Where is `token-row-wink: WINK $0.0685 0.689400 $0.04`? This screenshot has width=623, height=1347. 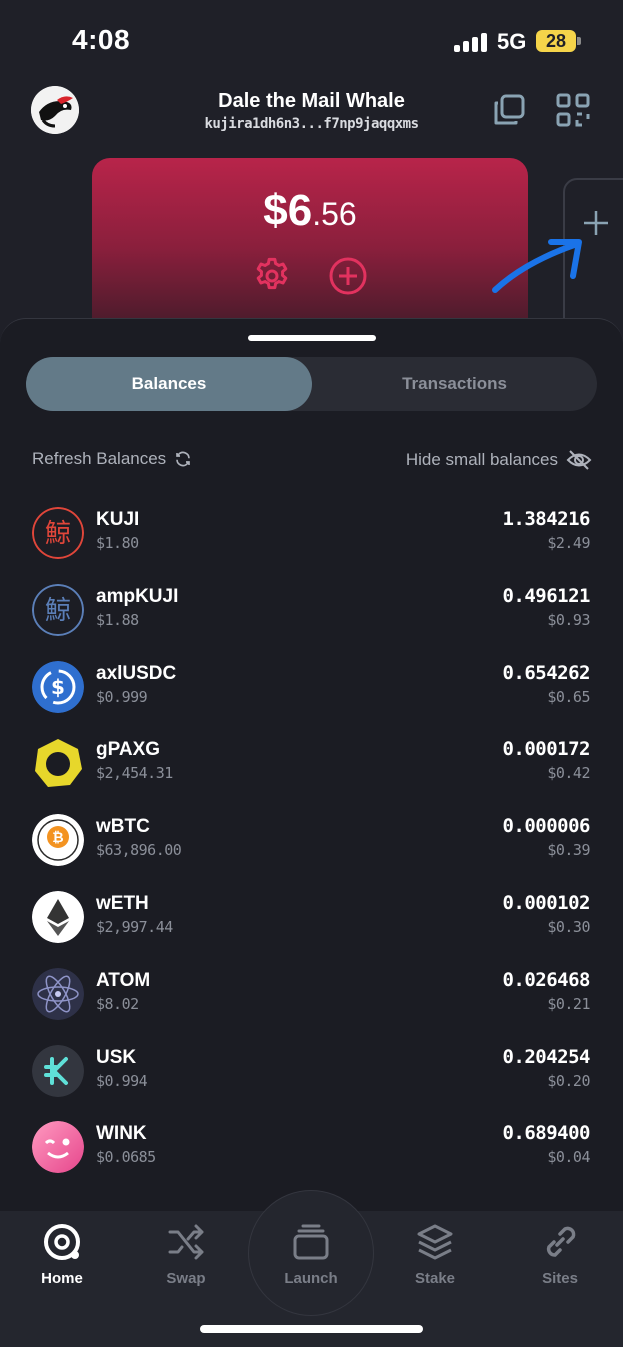 token-row-wink: WINK $0.0685 0.689400 $0.04 is located at coordinates (311, 1151).